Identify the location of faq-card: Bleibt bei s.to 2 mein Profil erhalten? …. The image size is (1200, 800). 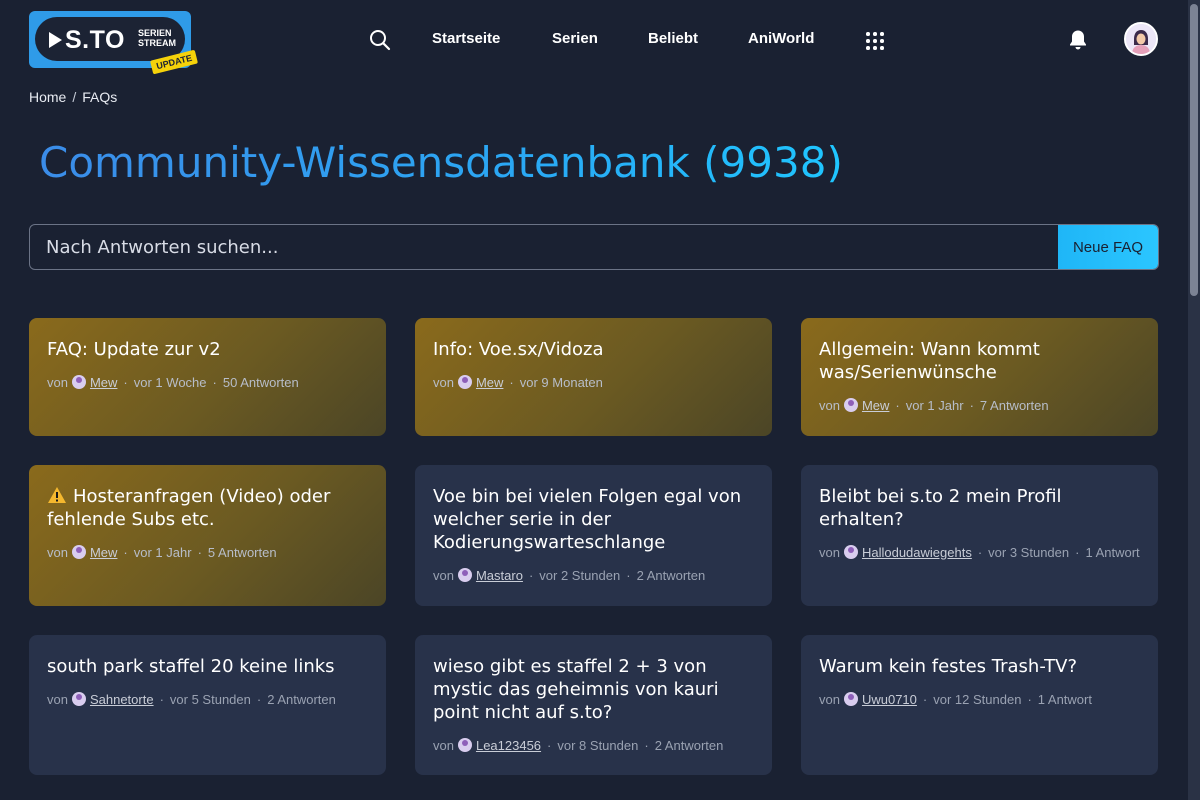
(979, 535).